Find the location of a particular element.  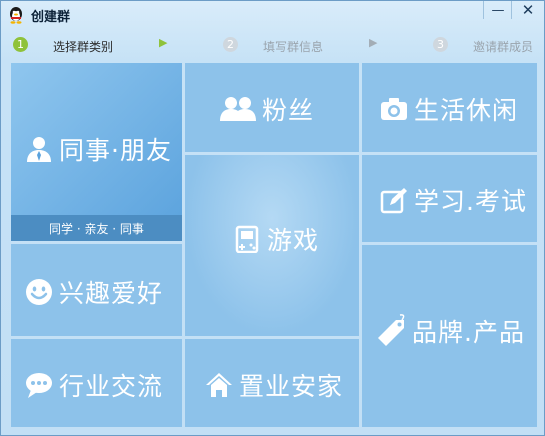

category-label: 生活休闲 is located at coordinates (466, 110).